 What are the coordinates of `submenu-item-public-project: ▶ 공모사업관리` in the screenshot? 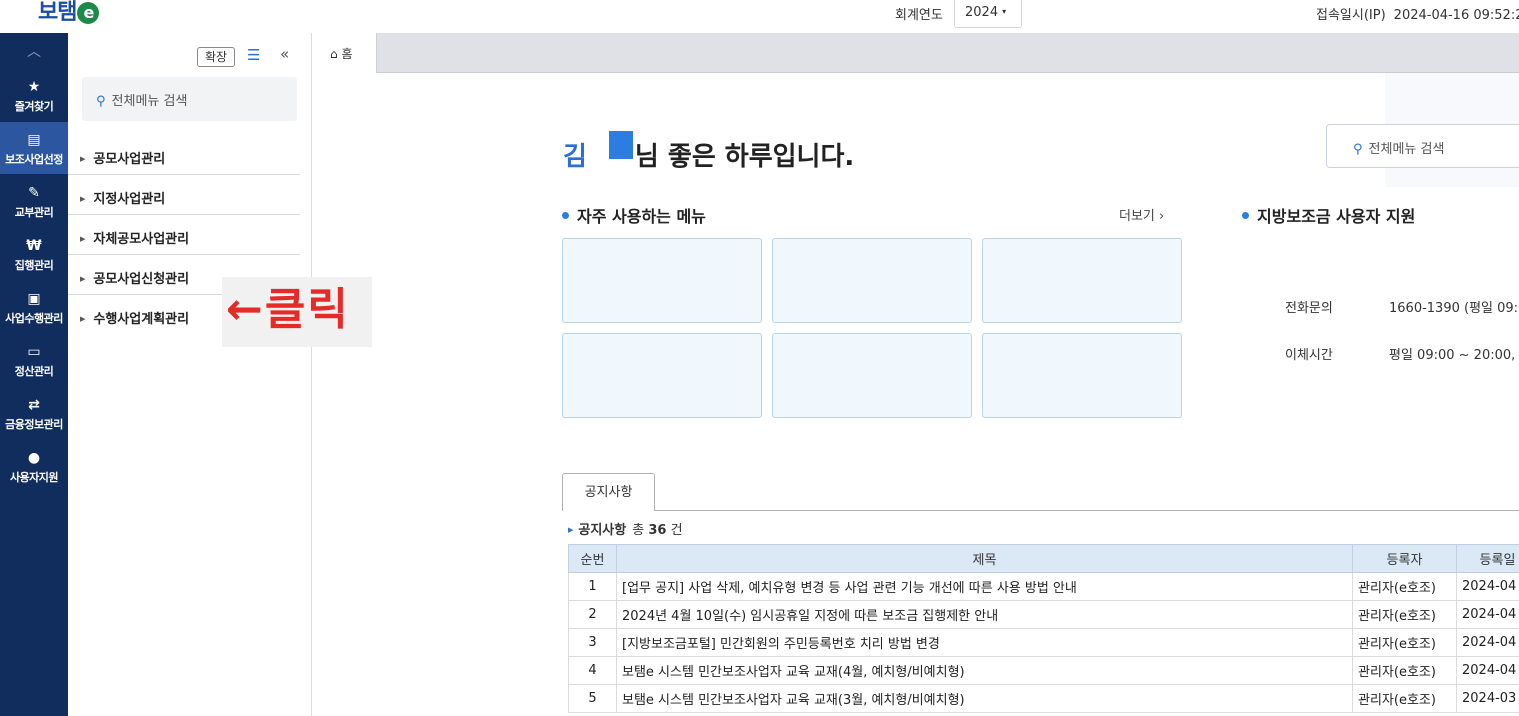 It's located at (184, 155).